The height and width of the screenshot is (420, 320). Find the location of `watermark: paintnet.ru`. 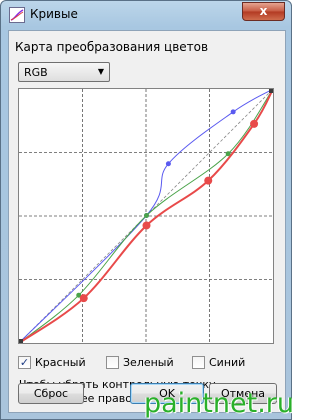

watermark: paintnet.ru is located at coordinates (219, 403).